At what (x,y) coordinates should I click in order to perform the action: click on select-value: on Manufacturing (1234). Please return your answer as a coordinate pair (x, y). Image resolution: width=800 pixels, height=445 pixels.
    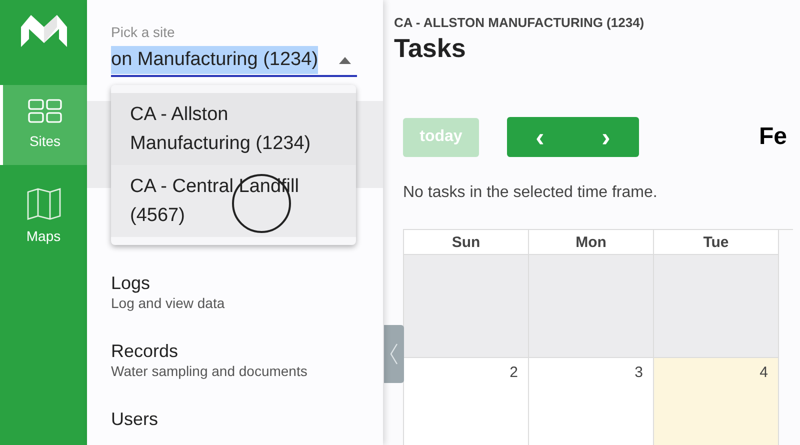
    Looking at the image, I should click on (214, 60).